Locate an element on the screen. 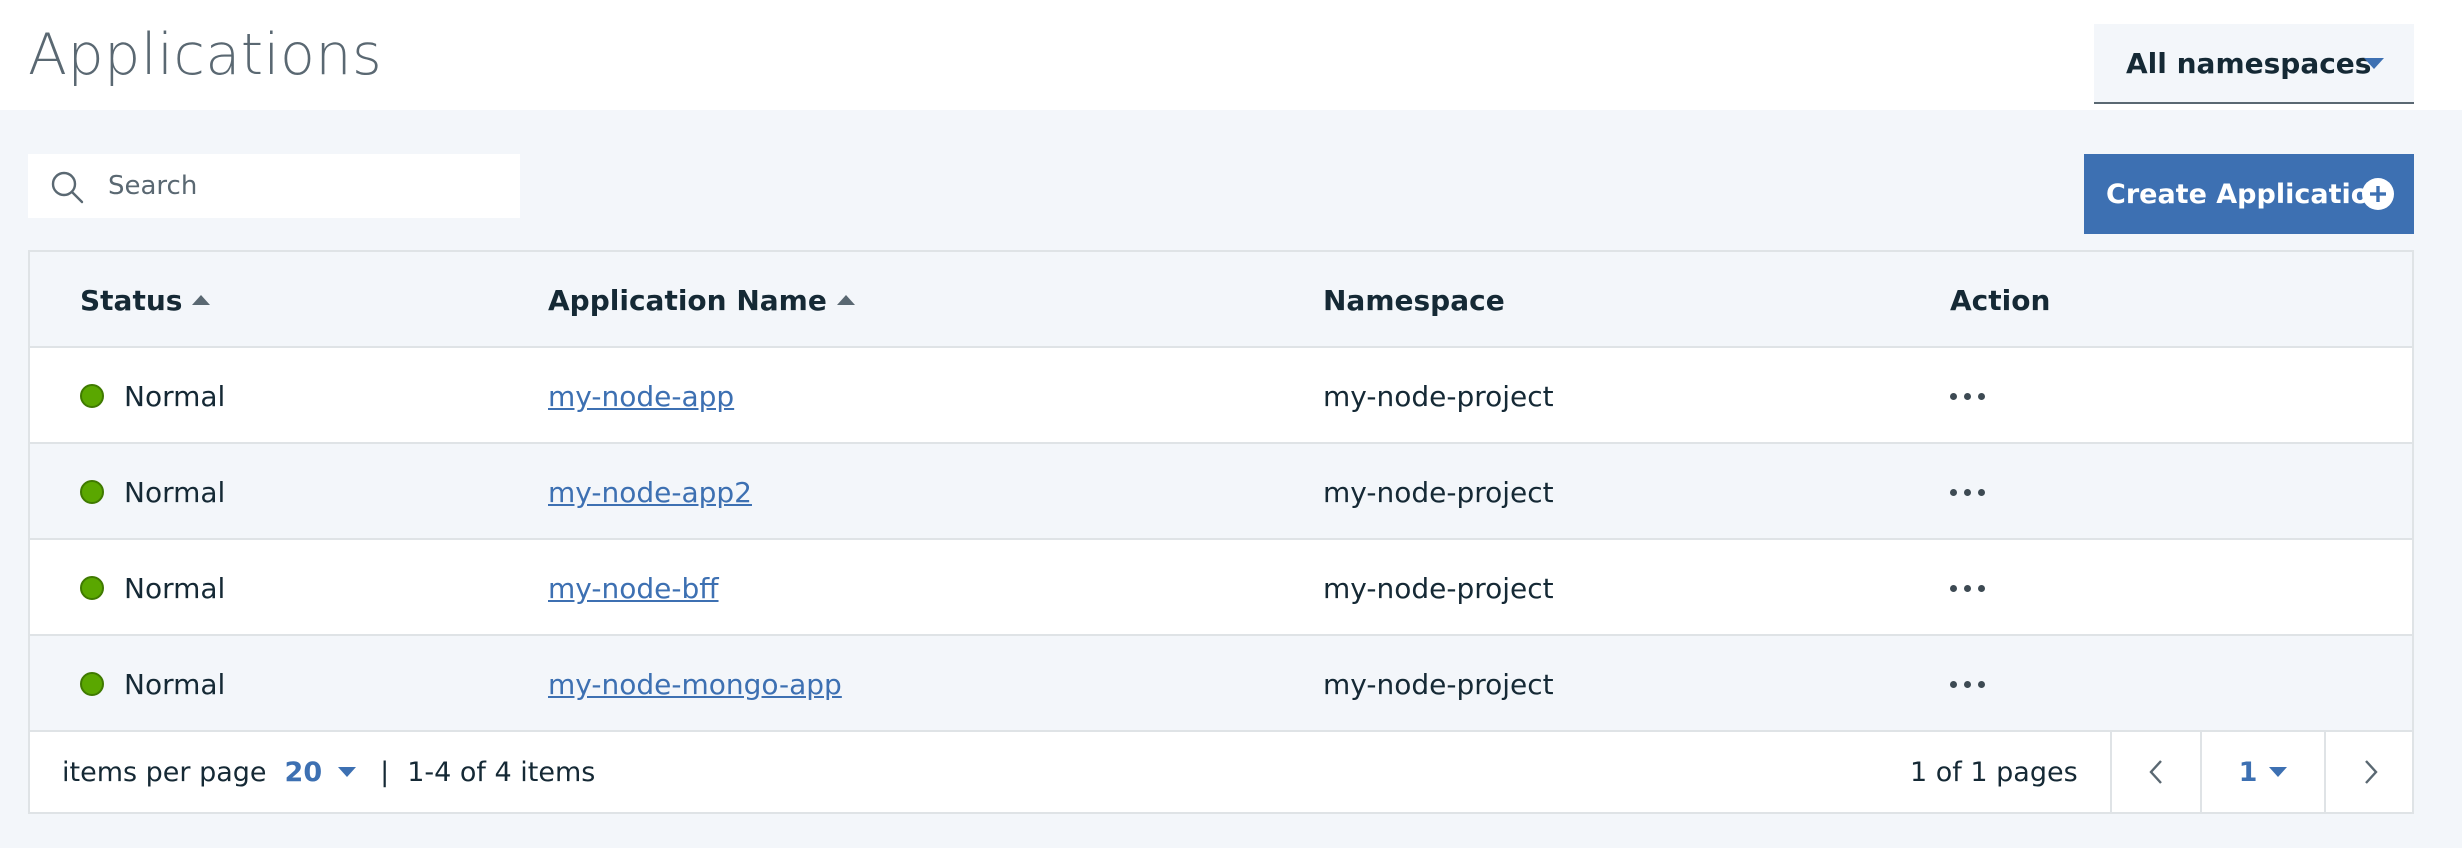 The height and width of the screenshot is (848, 2462). application-link: my-node-app is located at coordinates (641, 396).